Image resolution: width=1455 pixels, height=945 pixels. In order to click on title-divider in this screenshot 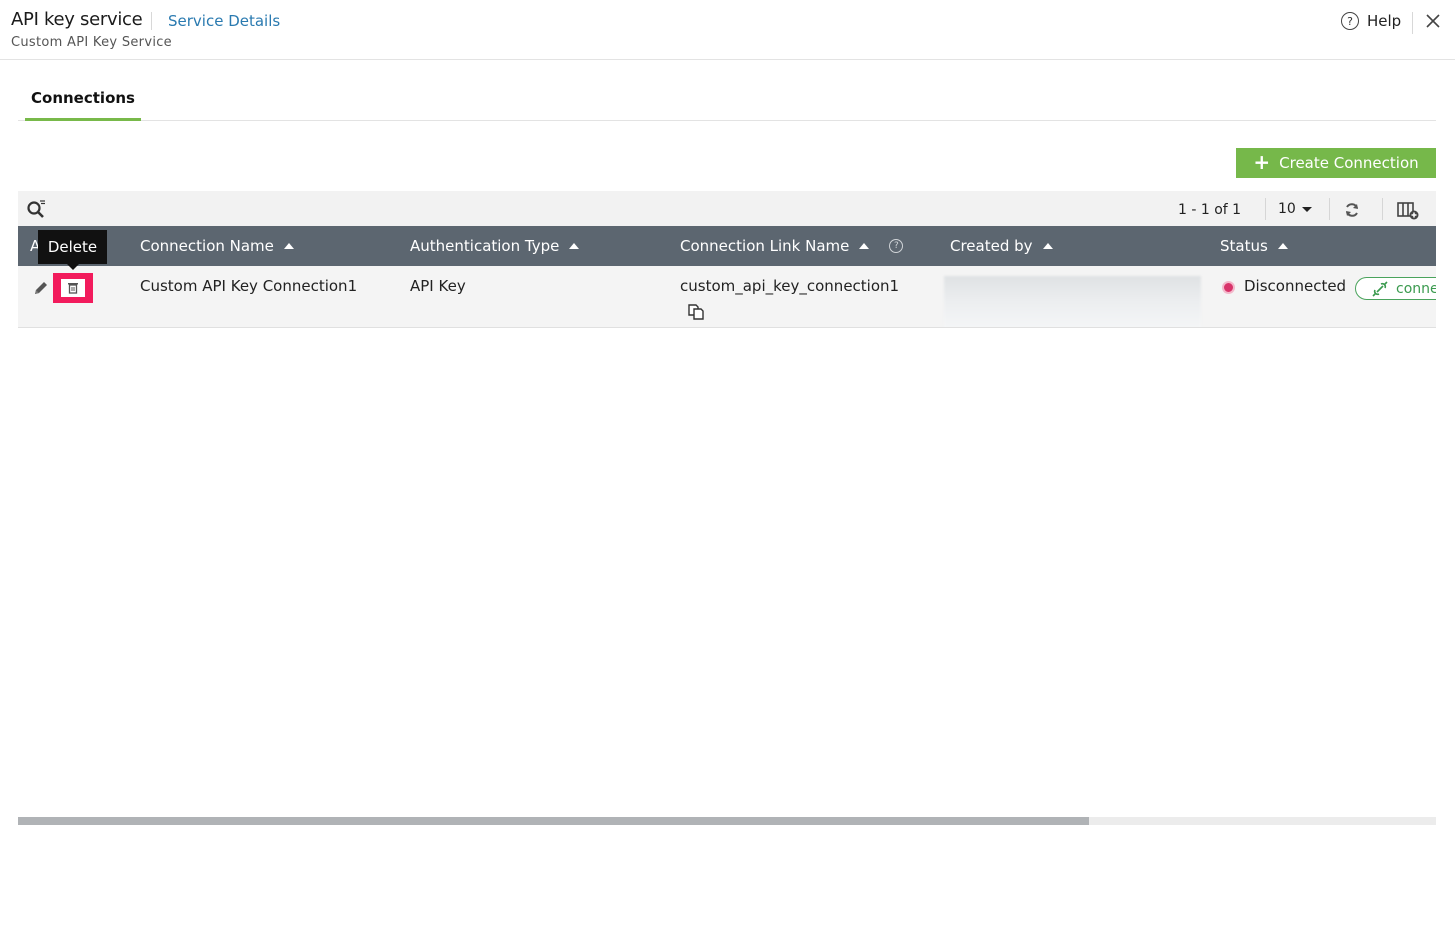, I will do `click(151, 21)`.